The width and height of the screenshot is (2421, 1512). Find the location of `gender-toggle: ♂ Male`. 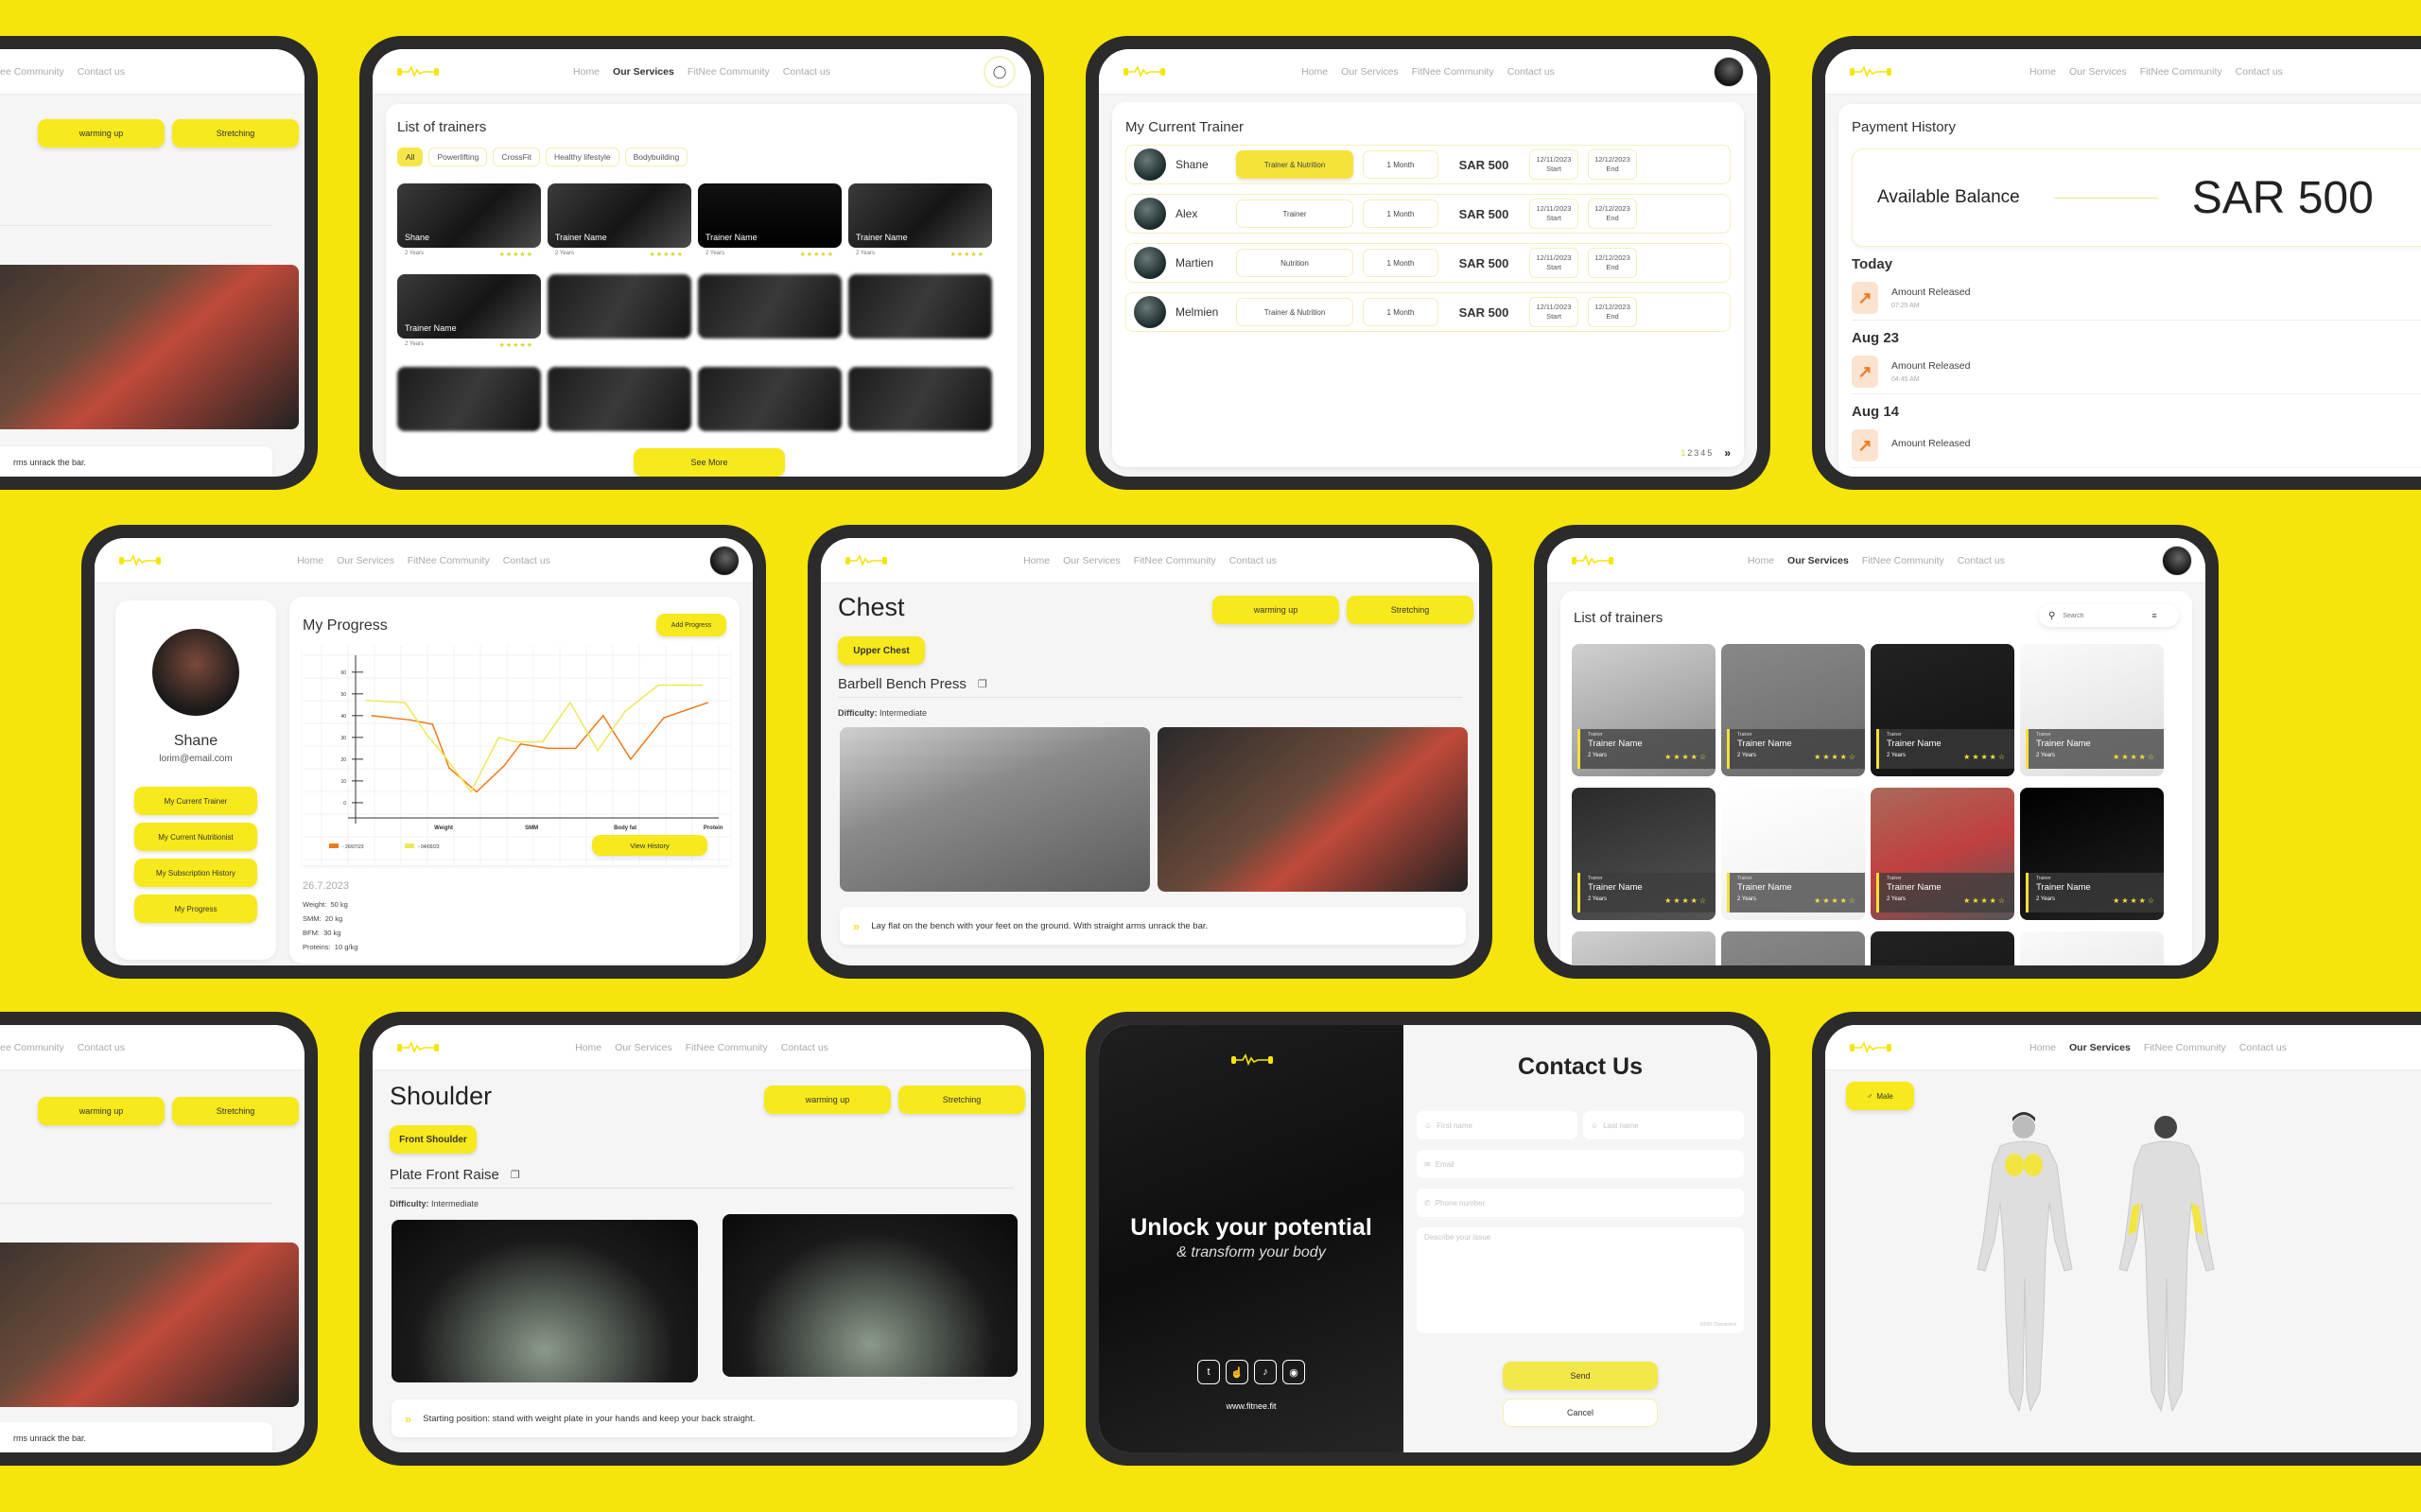

gender-toggle: ♂ Male is located at coordinates (1880, 1096).